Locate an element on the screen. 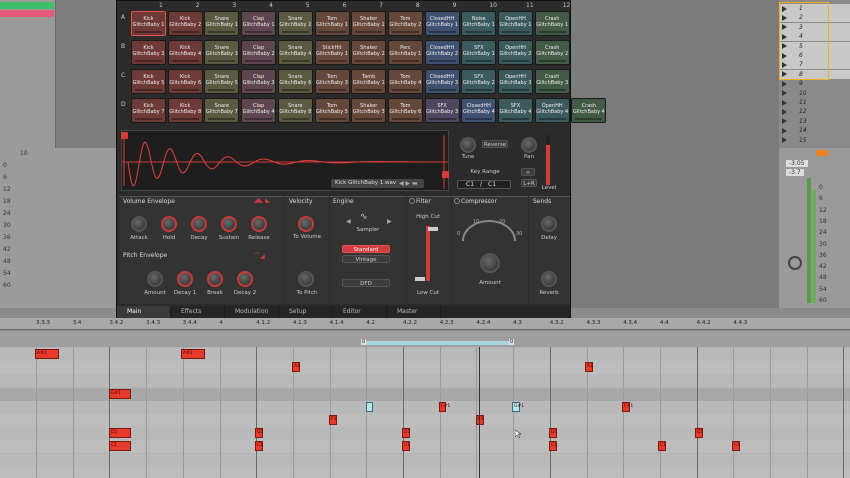 The width and height of the screenshot is (850, 478). filter-toggle is located at coordinates (412, 201).